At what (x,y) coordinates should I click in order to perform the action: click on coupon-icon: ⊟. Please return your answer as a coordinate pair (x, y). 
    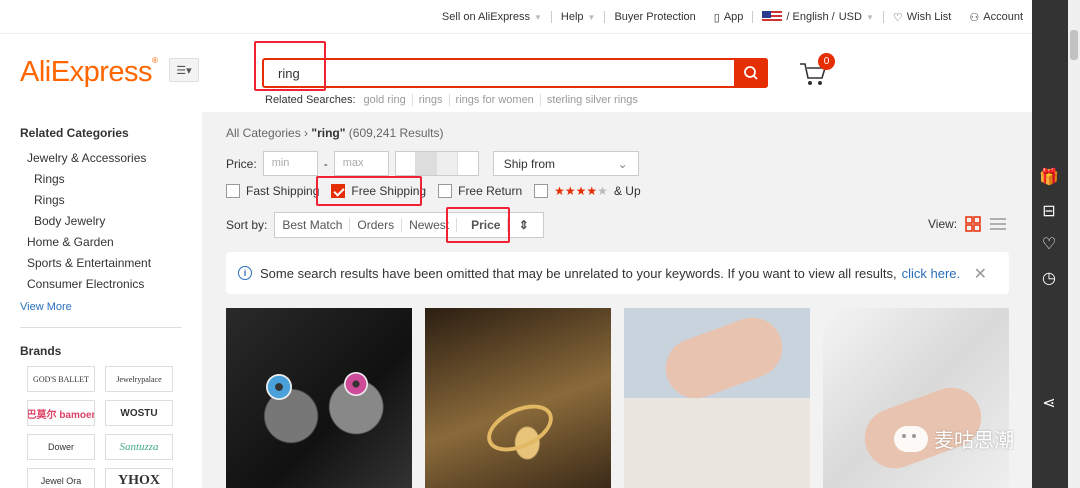
    Looking at the image, I should click on (1049, 211).